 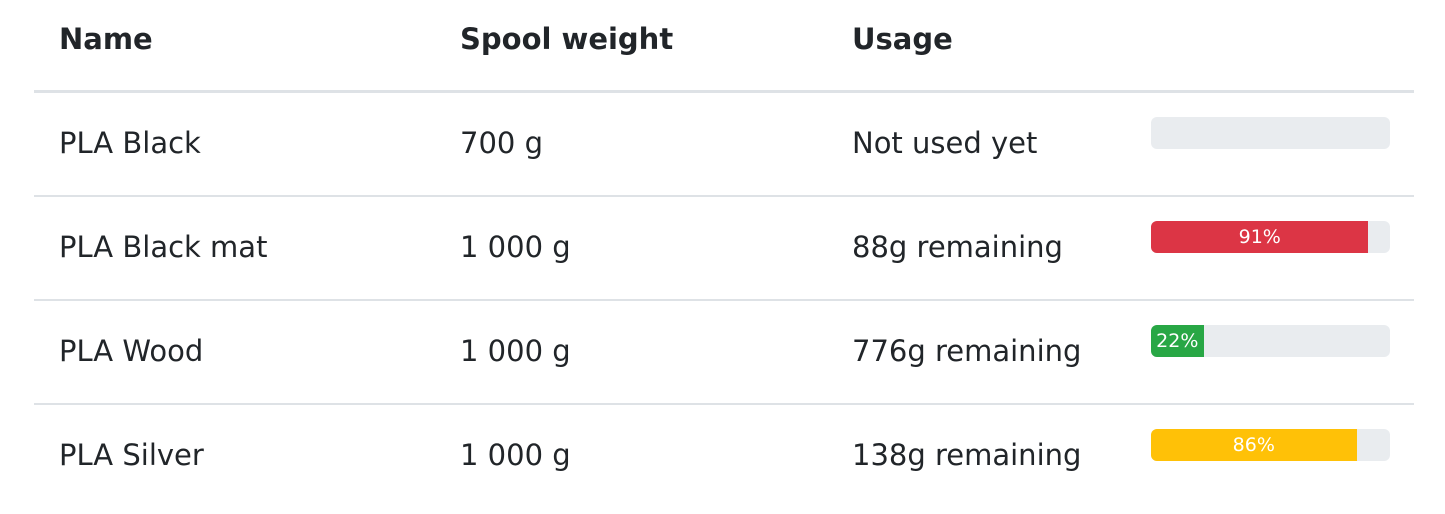 What do you see at coordinates (131, 351) in the screenshot?
I see `spool-name: PLA Wood` at bounding box center [131, 351].